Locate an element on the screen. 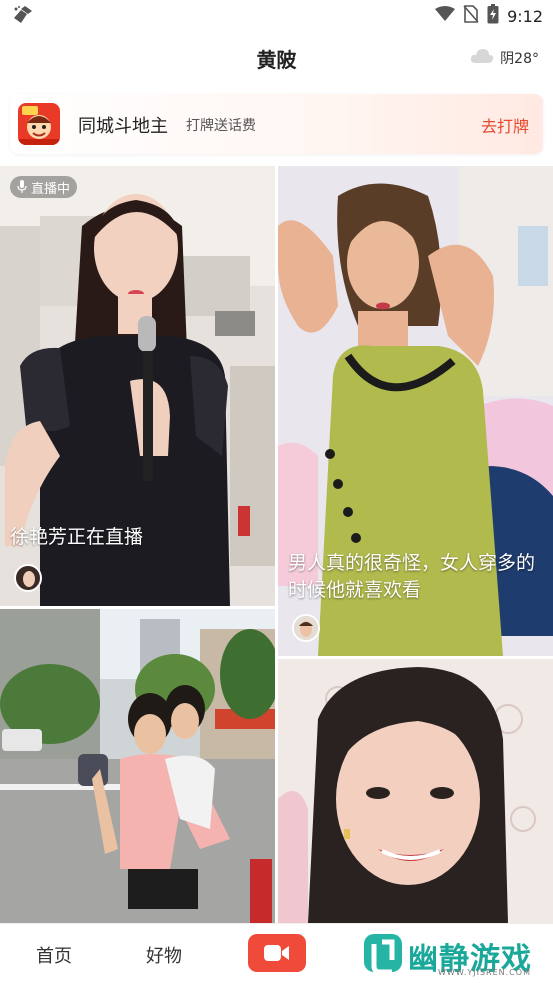 Image resolution: width=553 pixels, height=983 pixels. video-camera-icon is located at coordinates (276, 953).